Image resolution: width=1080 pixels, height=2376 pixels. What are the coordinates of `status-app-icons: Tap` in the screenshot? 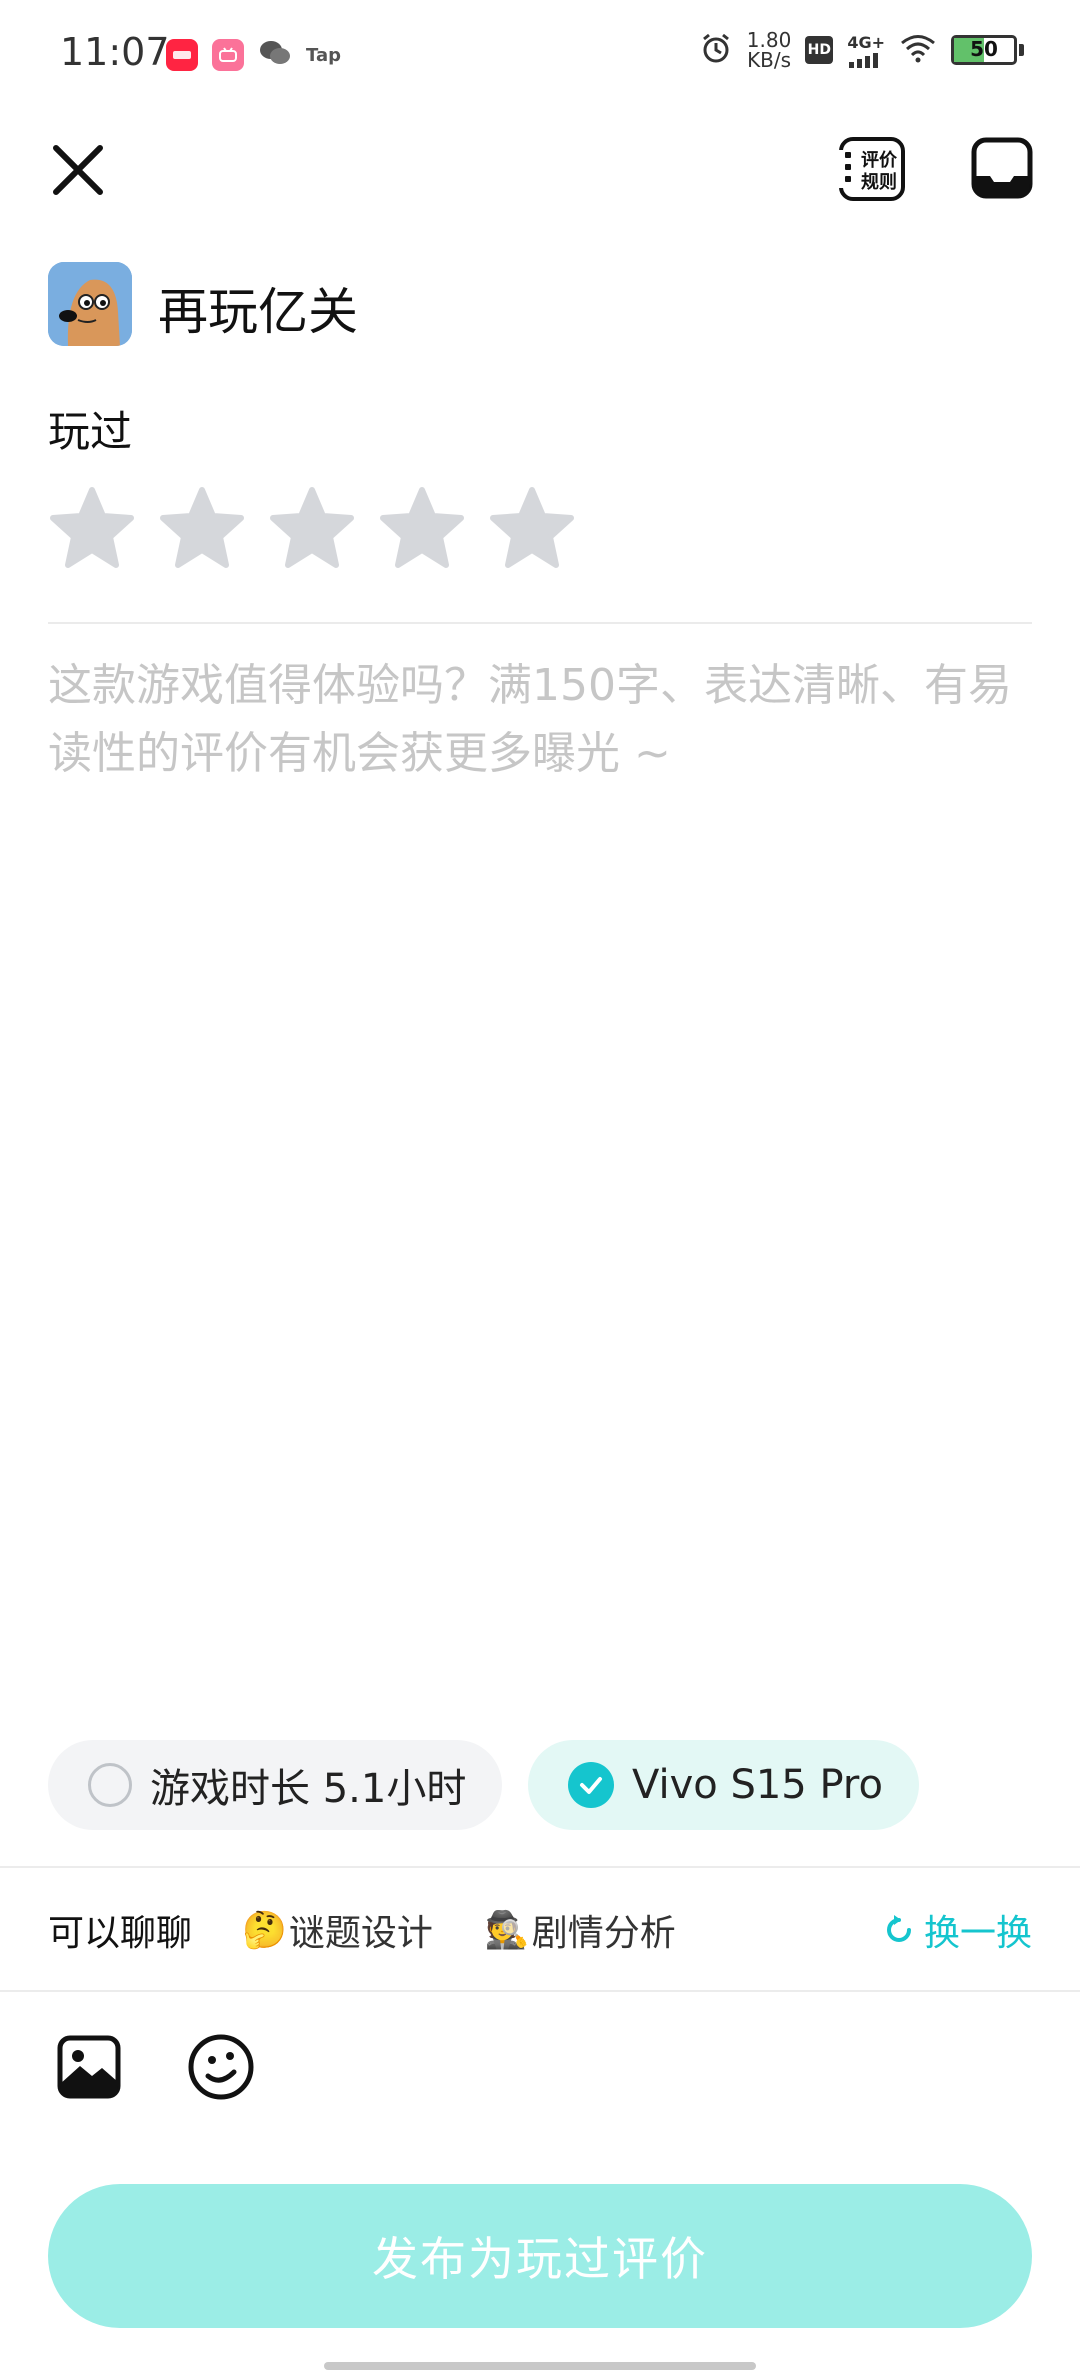 It's located at (253, 55).